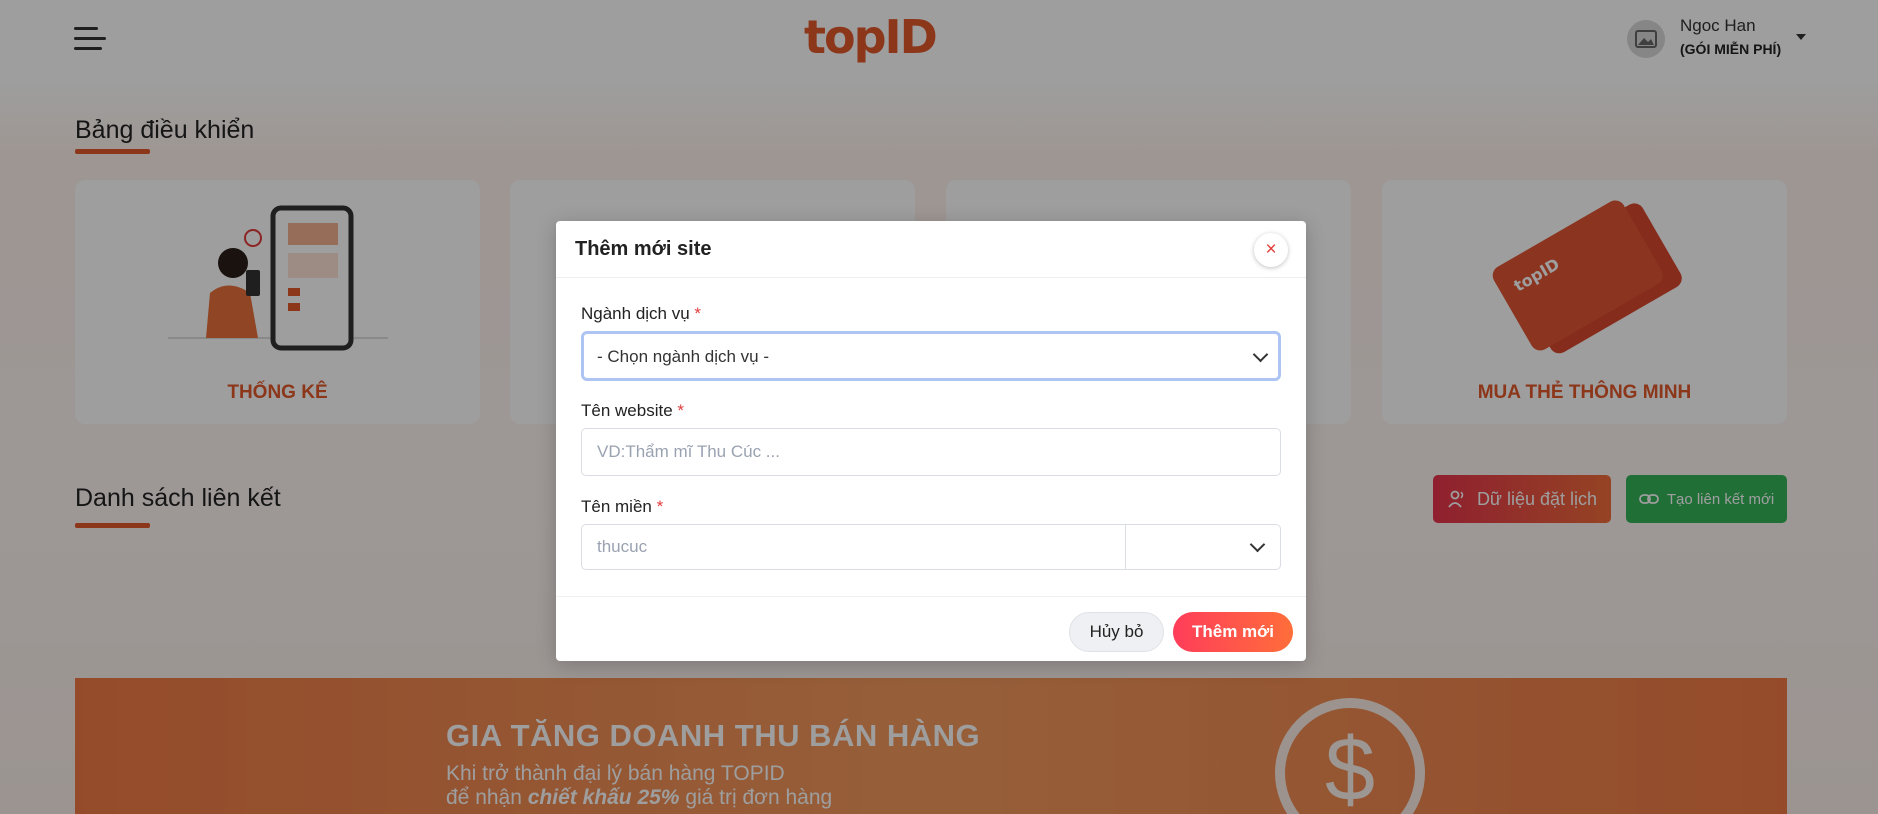 The height and width of the screenshot is (814, 1878). Describe the element at coordinates (931, 356) in the screenshot. I see `service-select: - Chọn ngành dịch vụ -` at that location.